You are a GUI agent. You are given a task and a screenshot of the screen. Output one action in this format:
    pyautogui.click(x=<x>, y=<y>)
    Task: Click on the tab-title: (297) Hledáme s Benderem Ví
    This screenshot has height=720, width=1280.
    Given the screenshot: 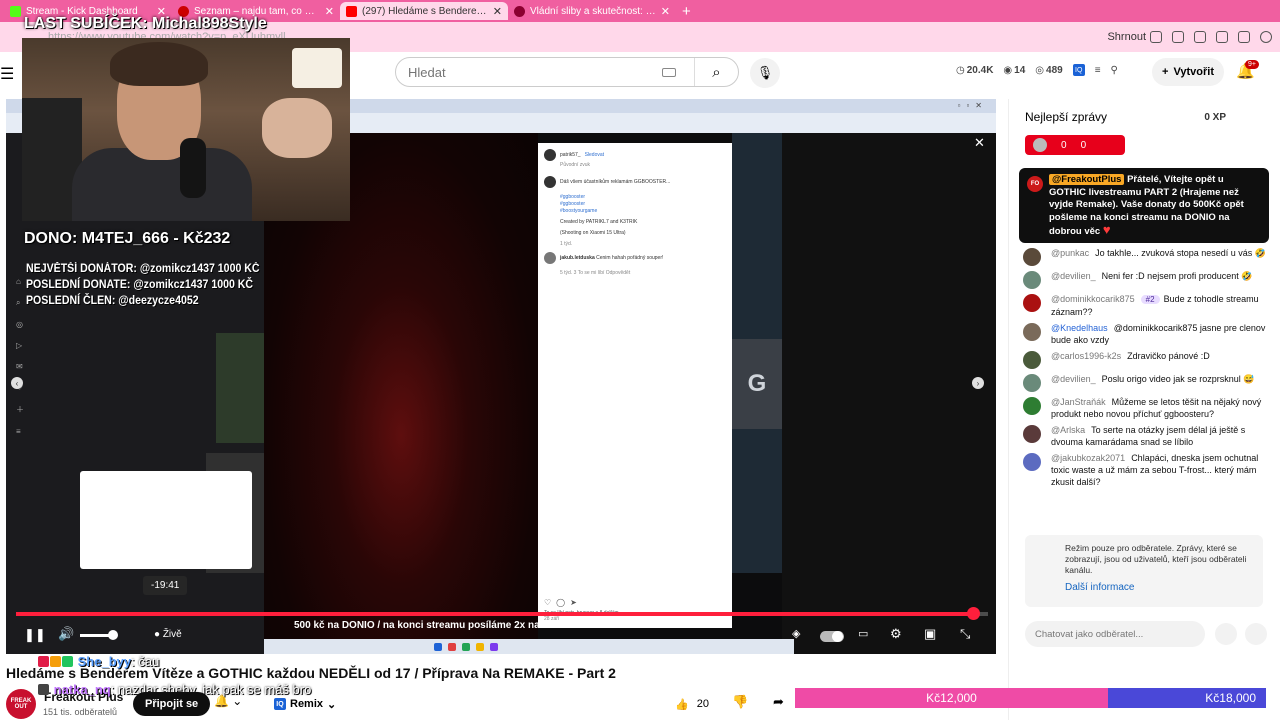 What is the action you would take?
    pyautogui.click(x=425, y=11)
    